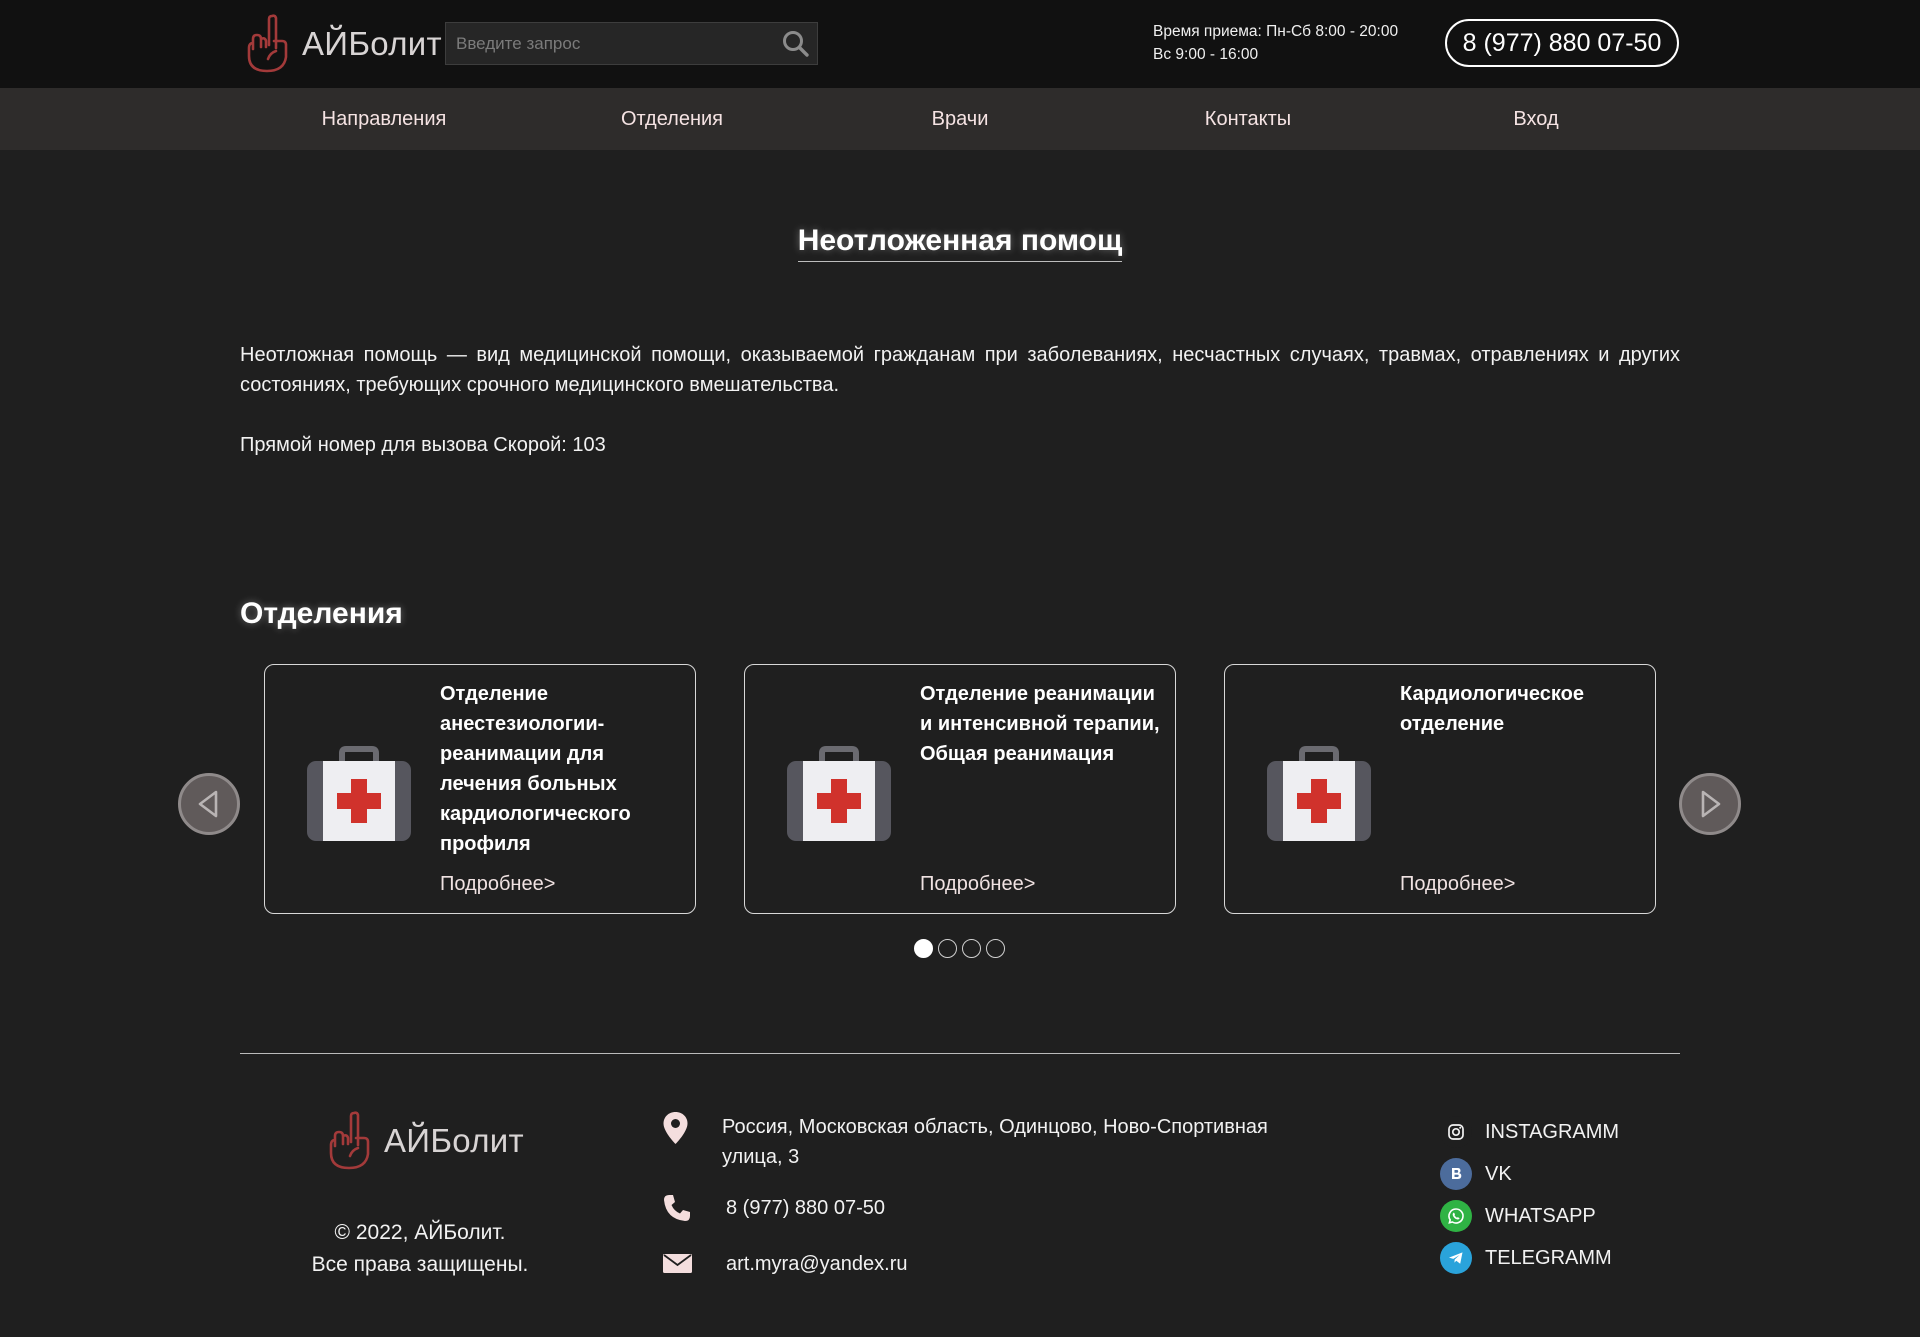  Describe the element at coordinates (321, 613) in the screenshot. I see `departments-title: Отделения` at that location.